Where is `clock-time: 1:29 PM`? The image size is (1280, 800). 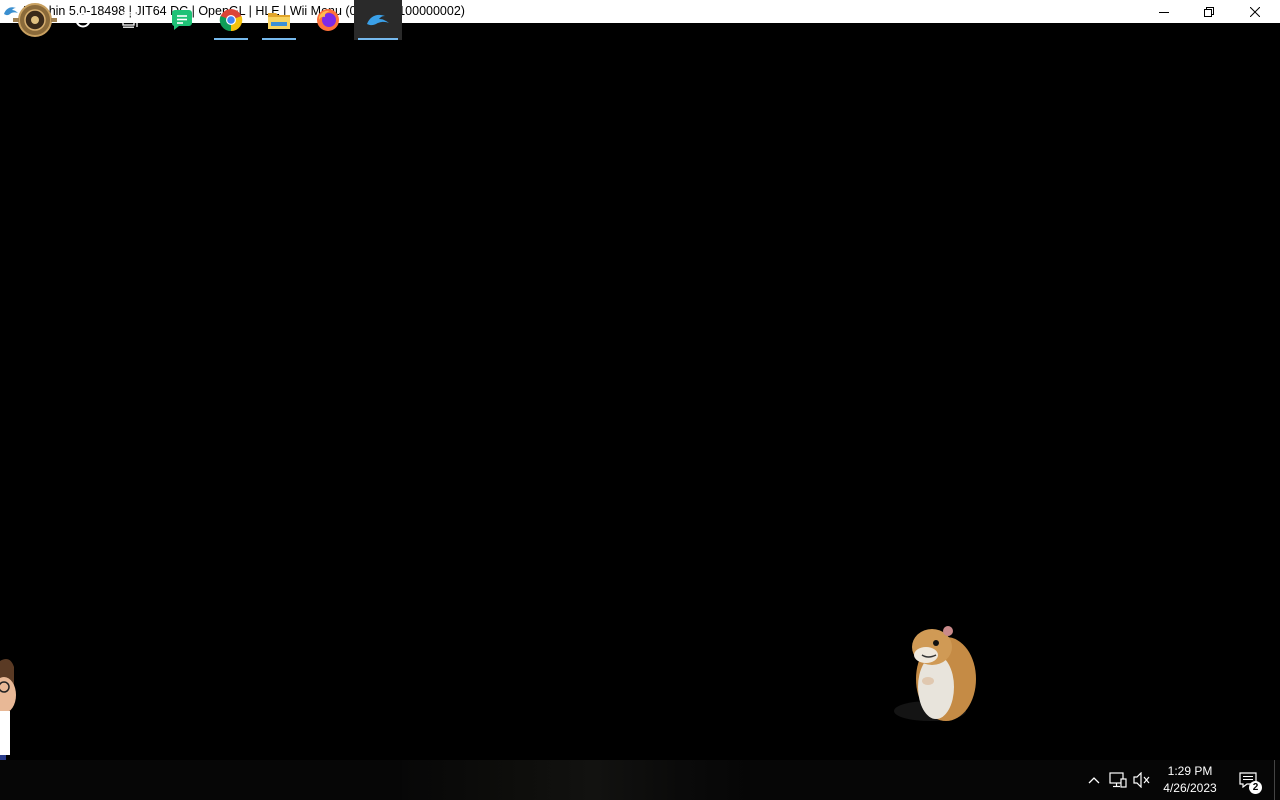 clock-time: 1:29 PM is located at coordinates (1190, 771).